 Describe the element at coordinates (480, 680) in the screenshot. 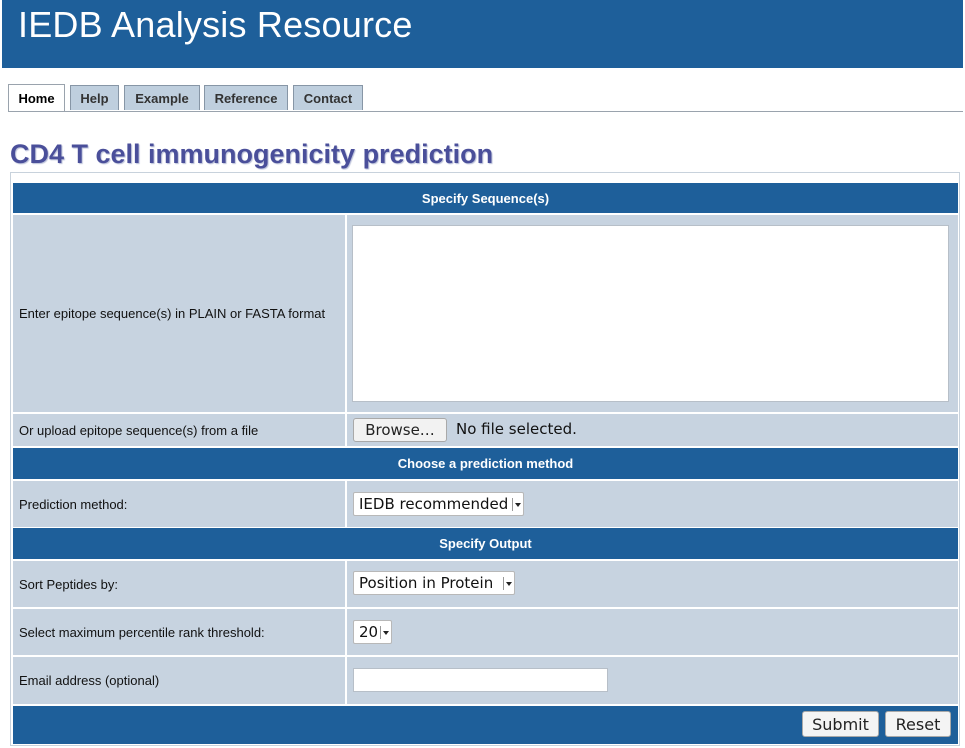

I see `email-input` at that location.